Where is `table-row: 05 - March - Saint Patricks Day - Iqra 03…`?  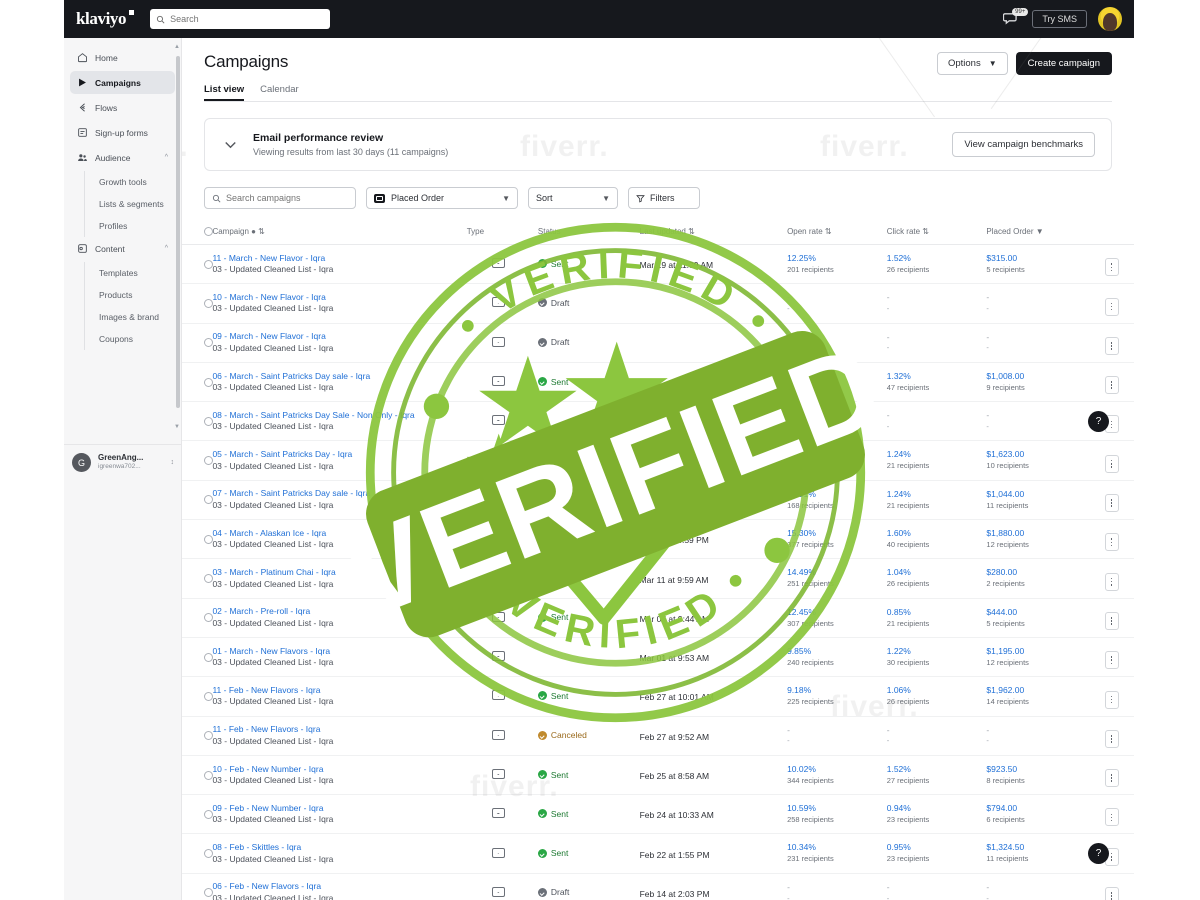 table-row: 05 - March - Saint Patricks Day - Iqra 03… is located at coordinates (658, 460).